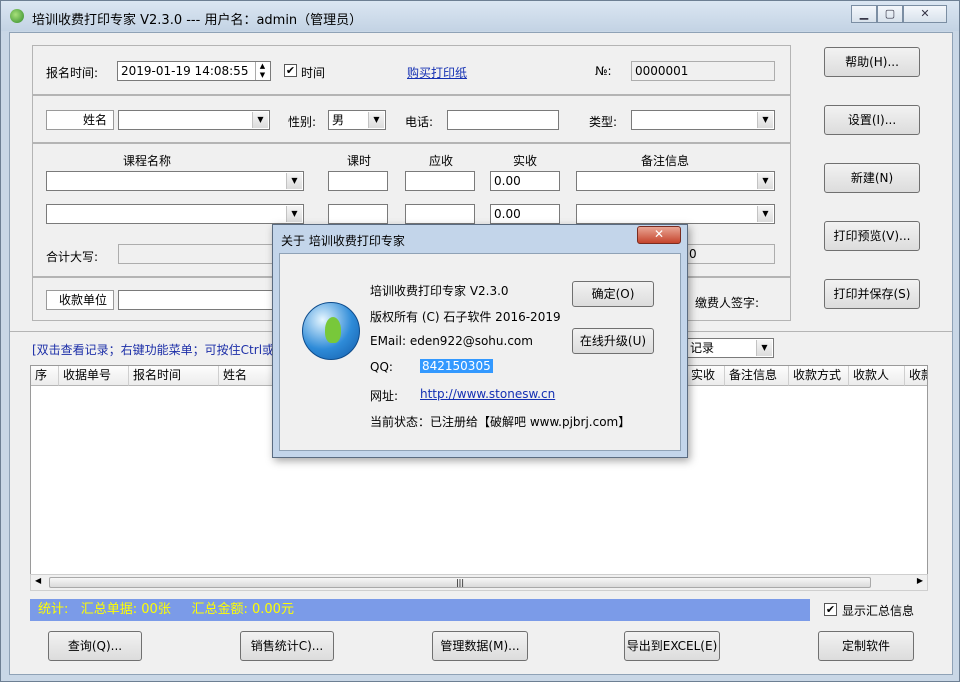  I want to click on course-name-header: 课程名称, so click(147, 161).